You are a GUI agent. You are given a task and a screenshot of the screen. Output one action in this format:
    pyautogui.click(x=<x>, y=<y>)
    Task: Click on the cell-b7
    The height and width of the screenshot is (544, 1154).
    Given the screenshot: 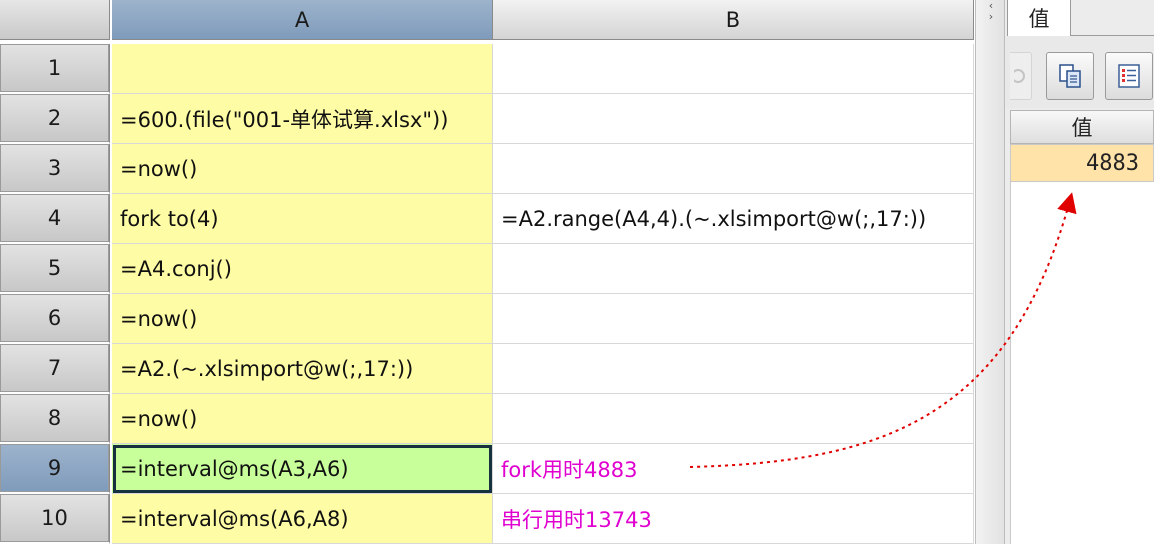 What is the action you would take?
    pyautogui.click(x=733, y=369)
    